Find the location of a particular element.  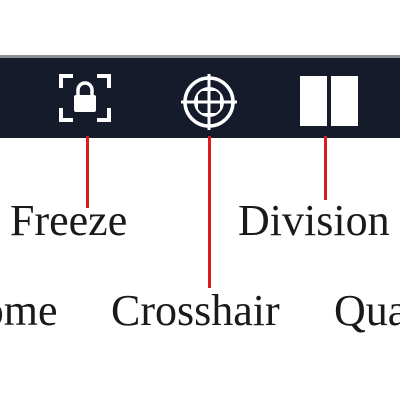

division-button is located at coordinates (329, 100).